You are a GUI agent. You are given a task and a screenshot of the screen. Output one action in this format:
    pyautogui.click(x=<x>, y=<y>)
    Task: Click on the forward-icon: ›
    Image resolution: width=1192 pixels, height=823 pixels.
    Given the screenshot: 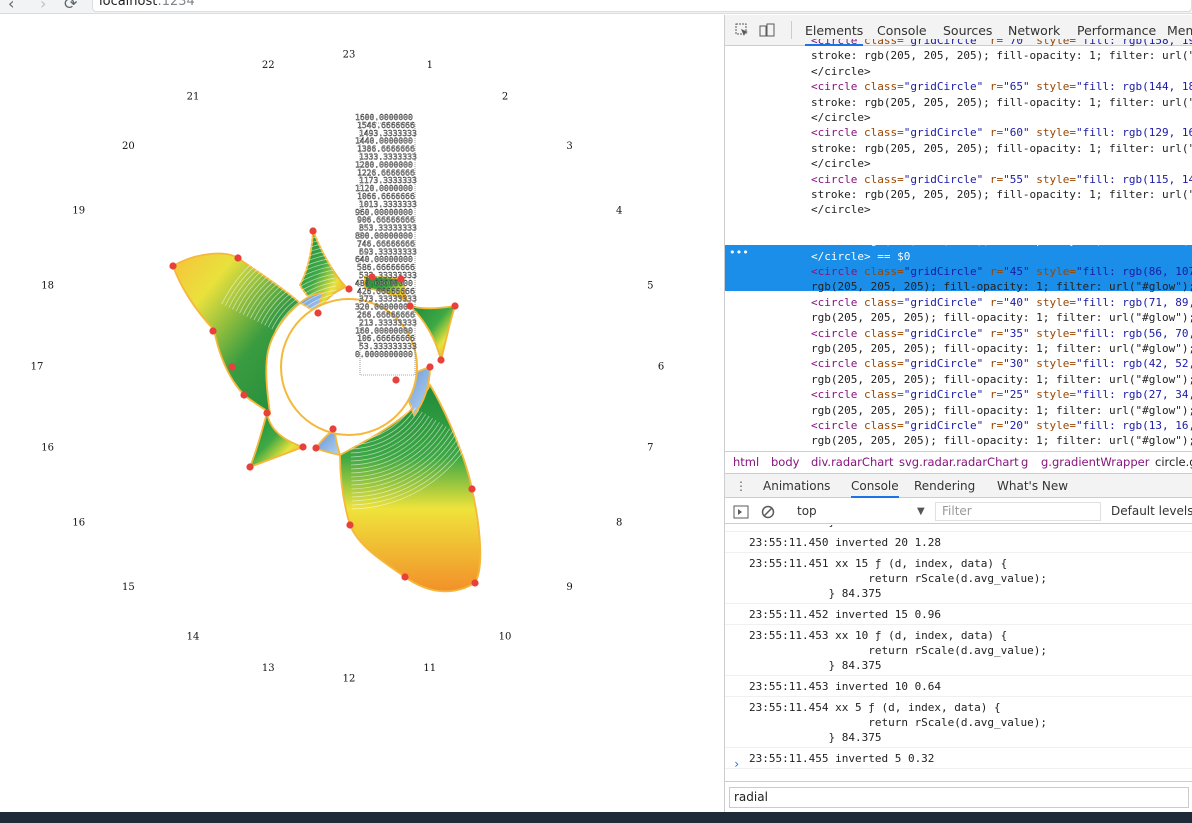 What is the action you would take?
    pyautogui.click(x=43, y=6)
    